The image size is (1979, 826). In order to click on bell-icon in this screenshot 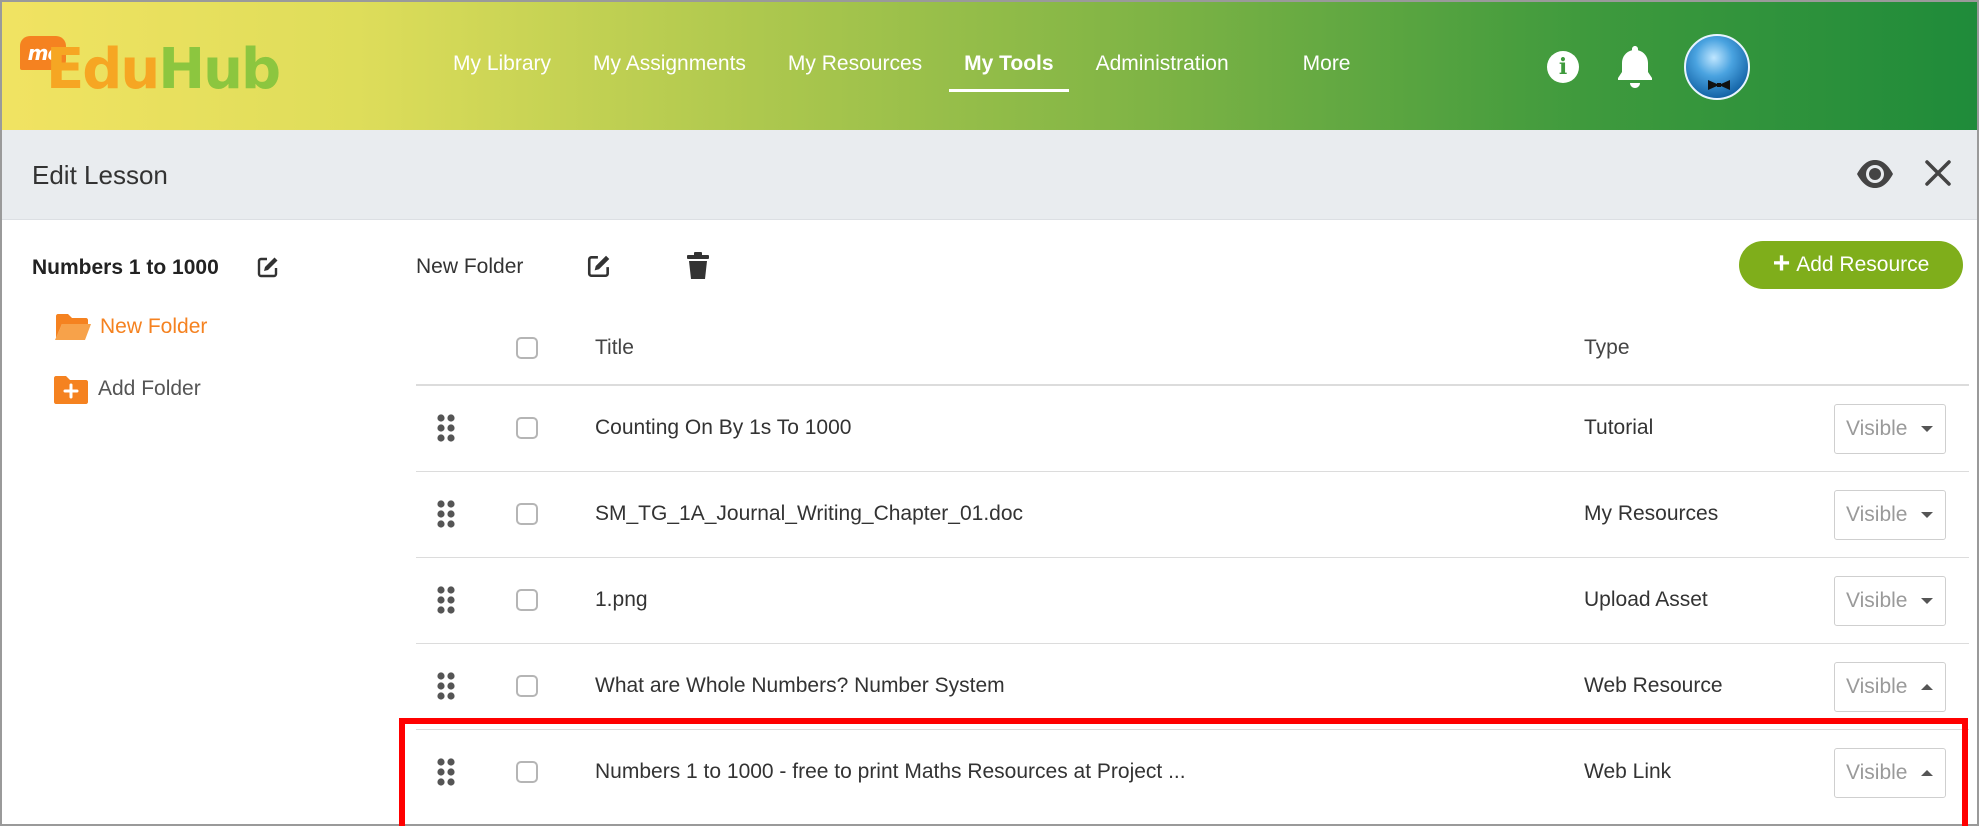, I will do `click(1635, 66)`.